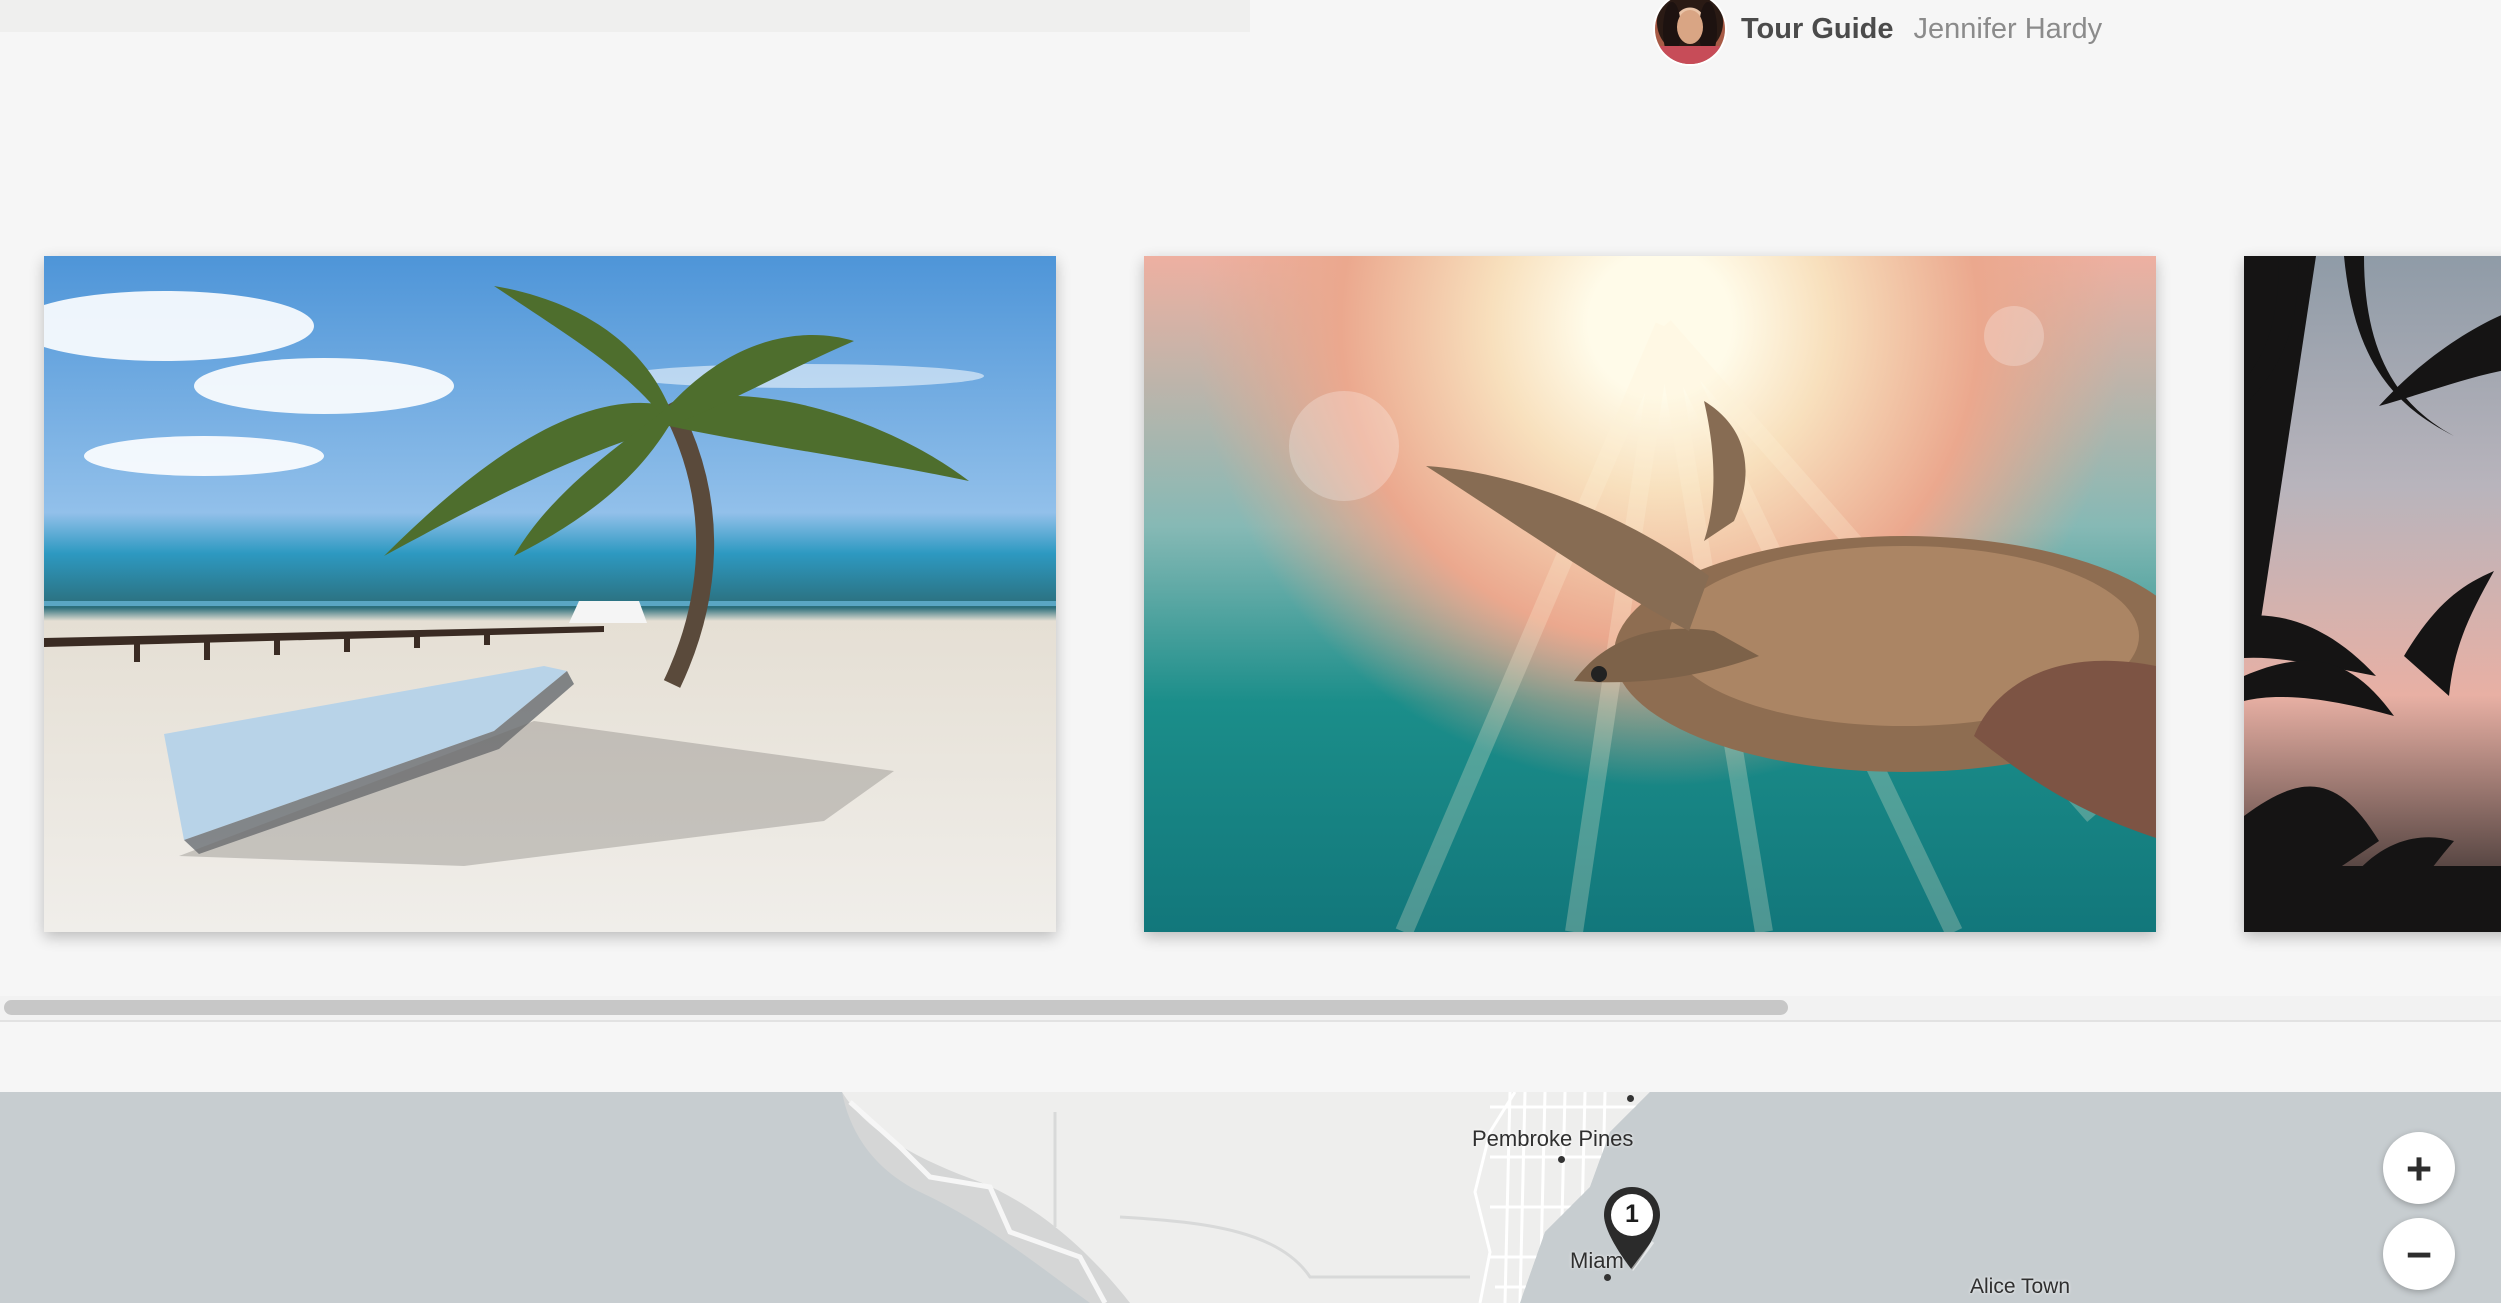 Image resolution: width=2501 pixels, height=1303 pixels. I want to click on map-label-pembroke-pines: Pembroke Pines, so click(1553, 1138).